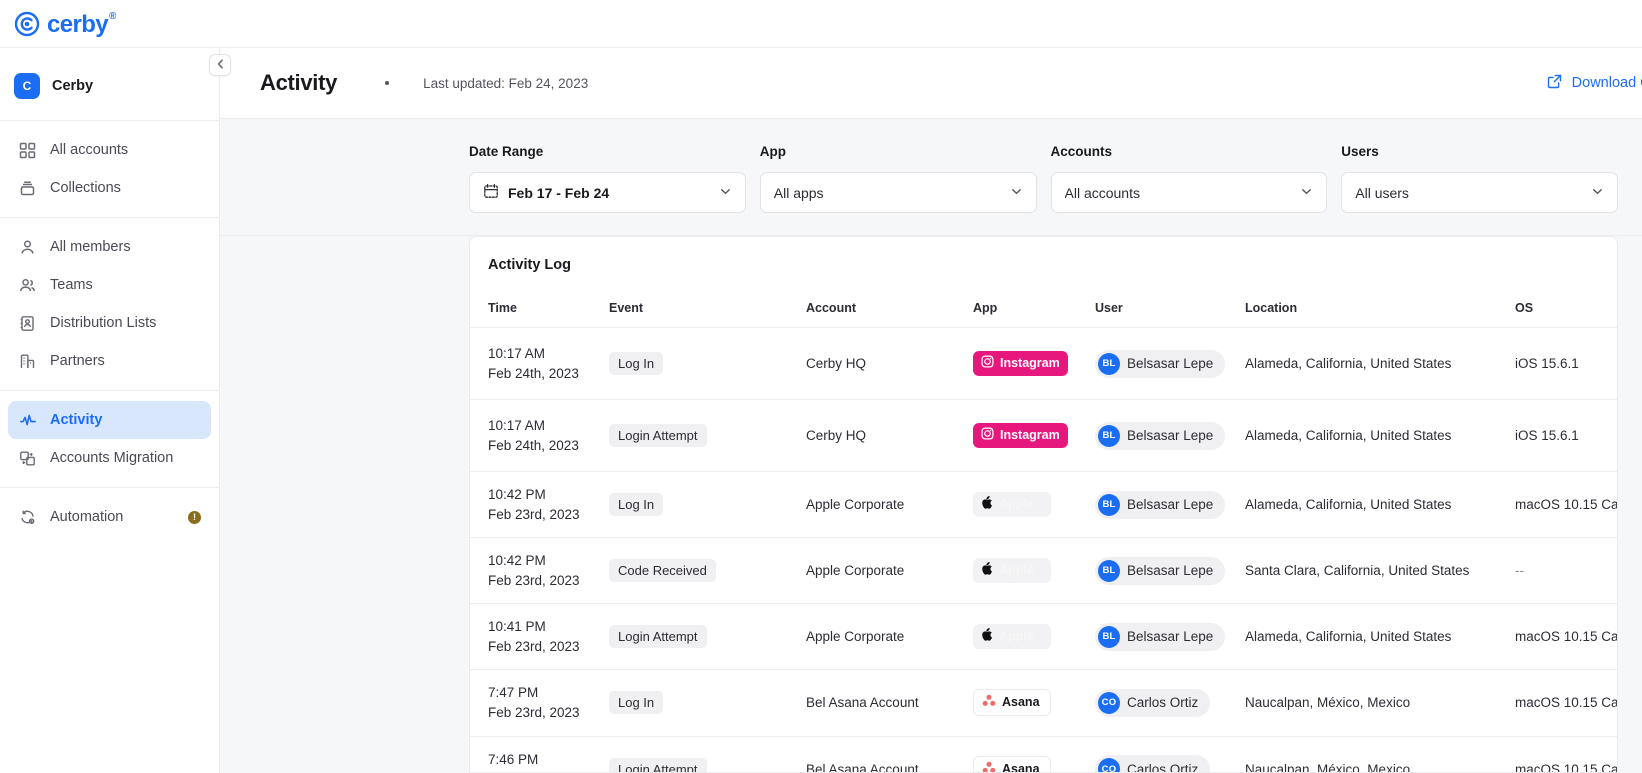 This screenshot has height=773, width=1642. I want to click on org-name: Cerby, so click(73, 86).